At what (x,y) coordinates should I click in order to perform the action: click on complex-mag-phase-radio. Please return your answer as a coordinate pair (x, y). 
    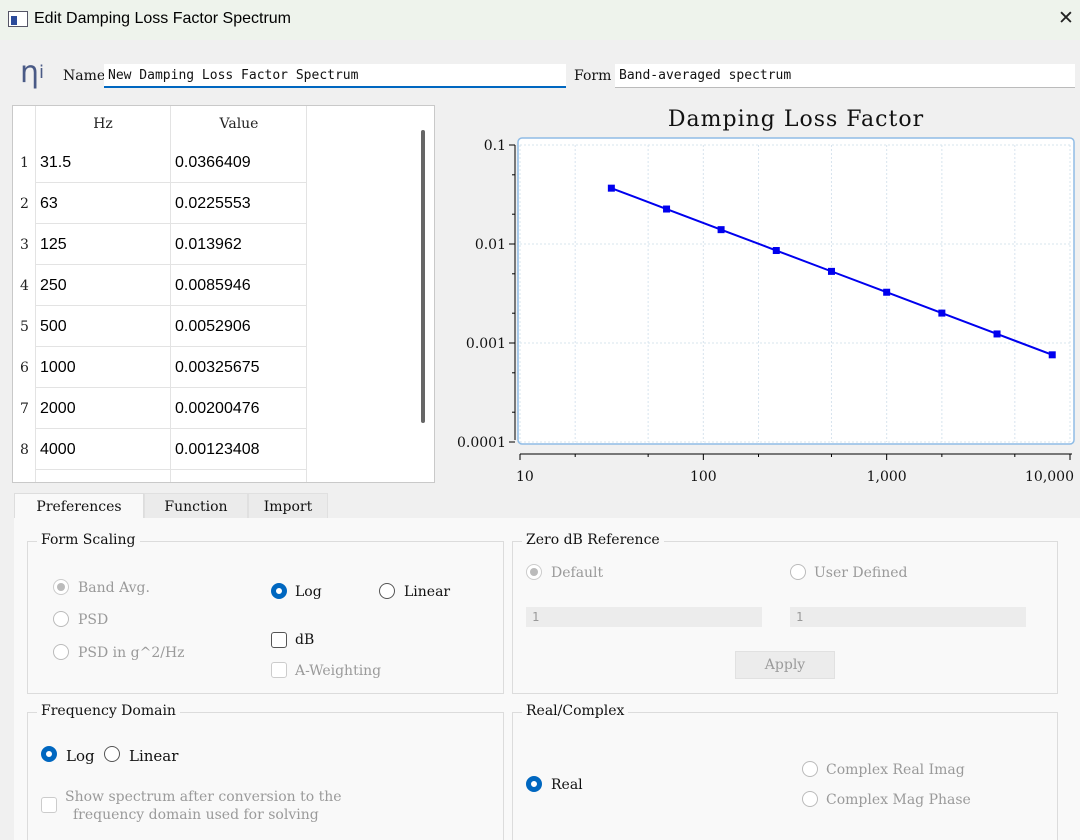
    Looking at the image, I should click on (810, 799).